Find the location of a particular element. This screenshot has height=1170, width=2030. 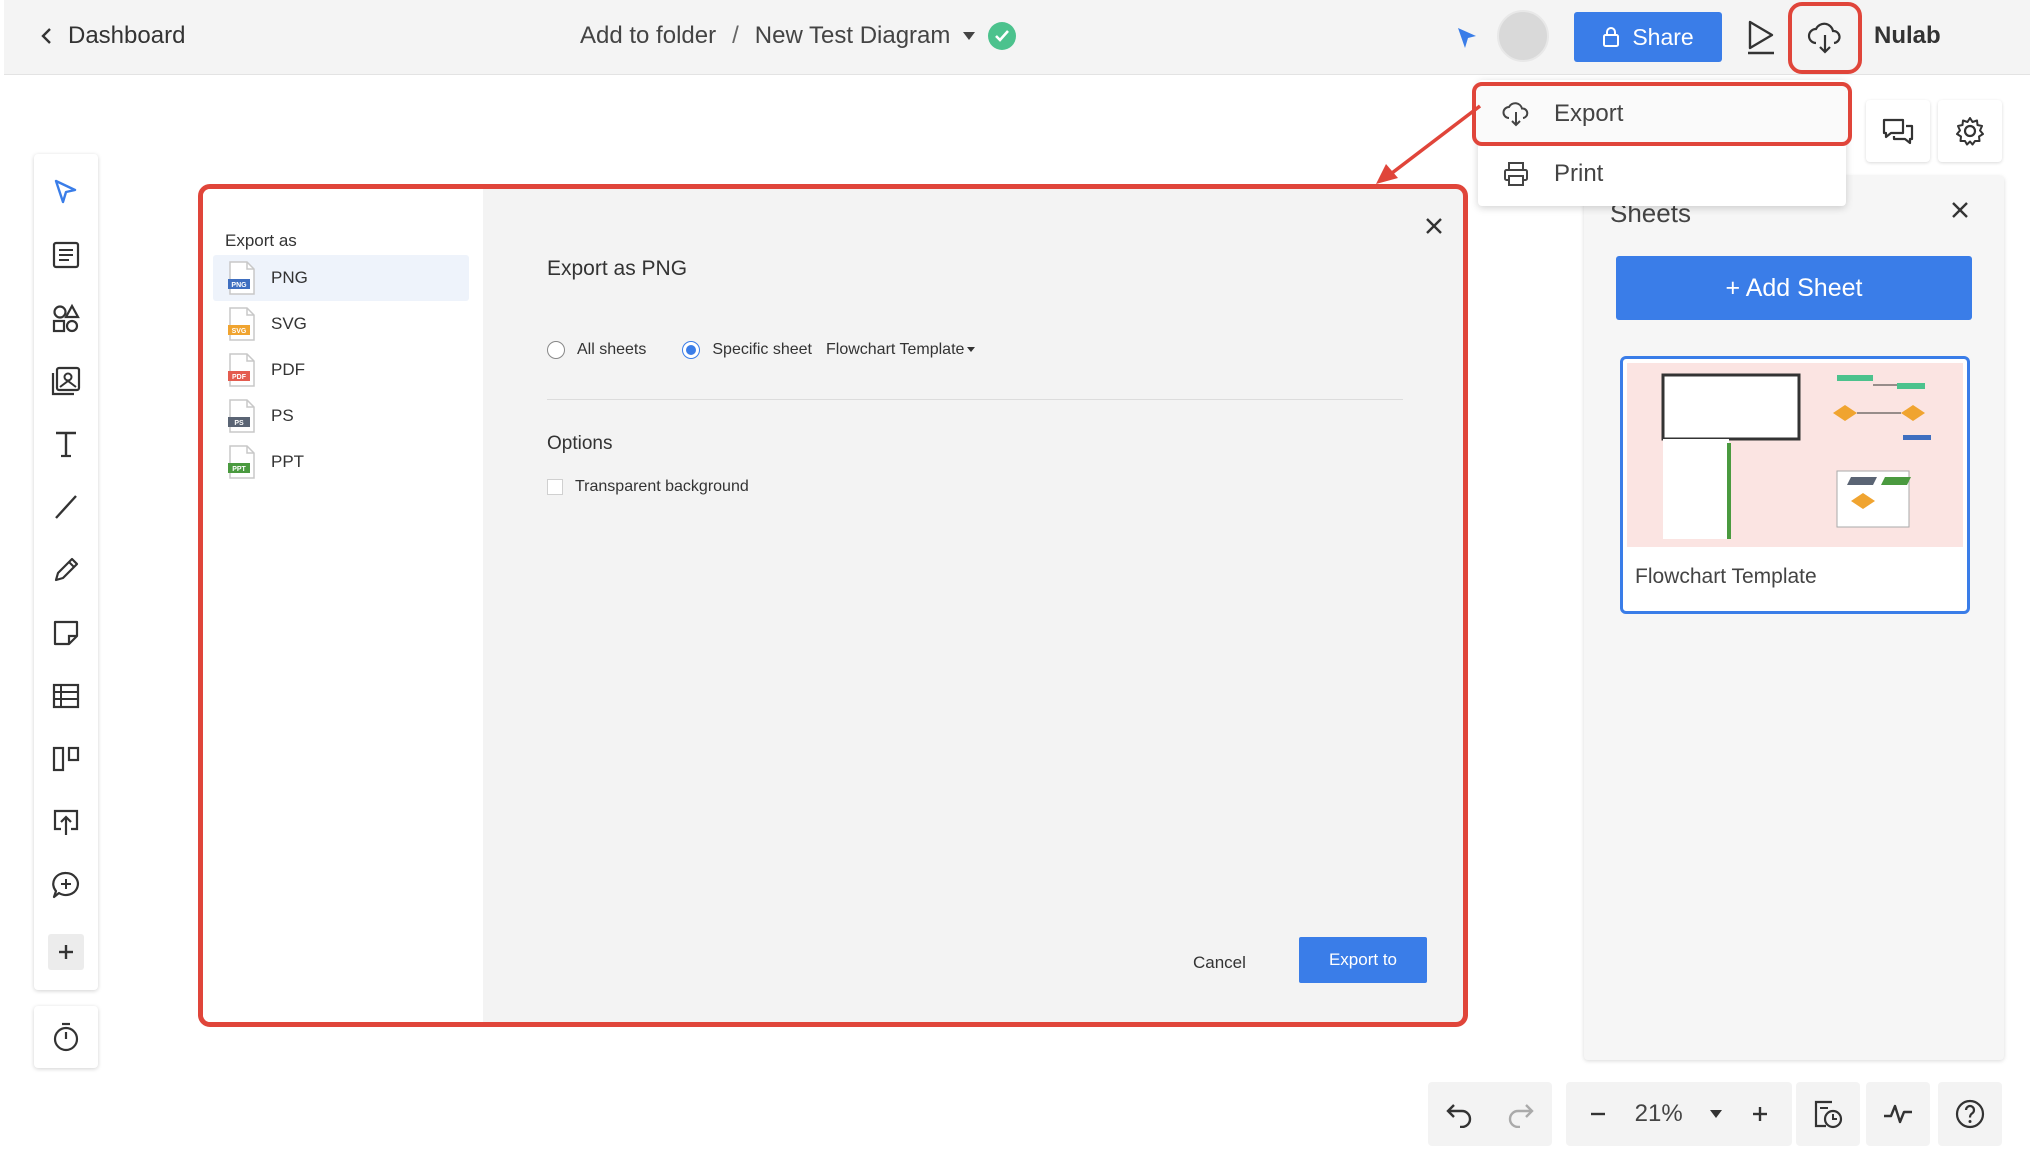

line-tool is located at coordinates (66, 507).